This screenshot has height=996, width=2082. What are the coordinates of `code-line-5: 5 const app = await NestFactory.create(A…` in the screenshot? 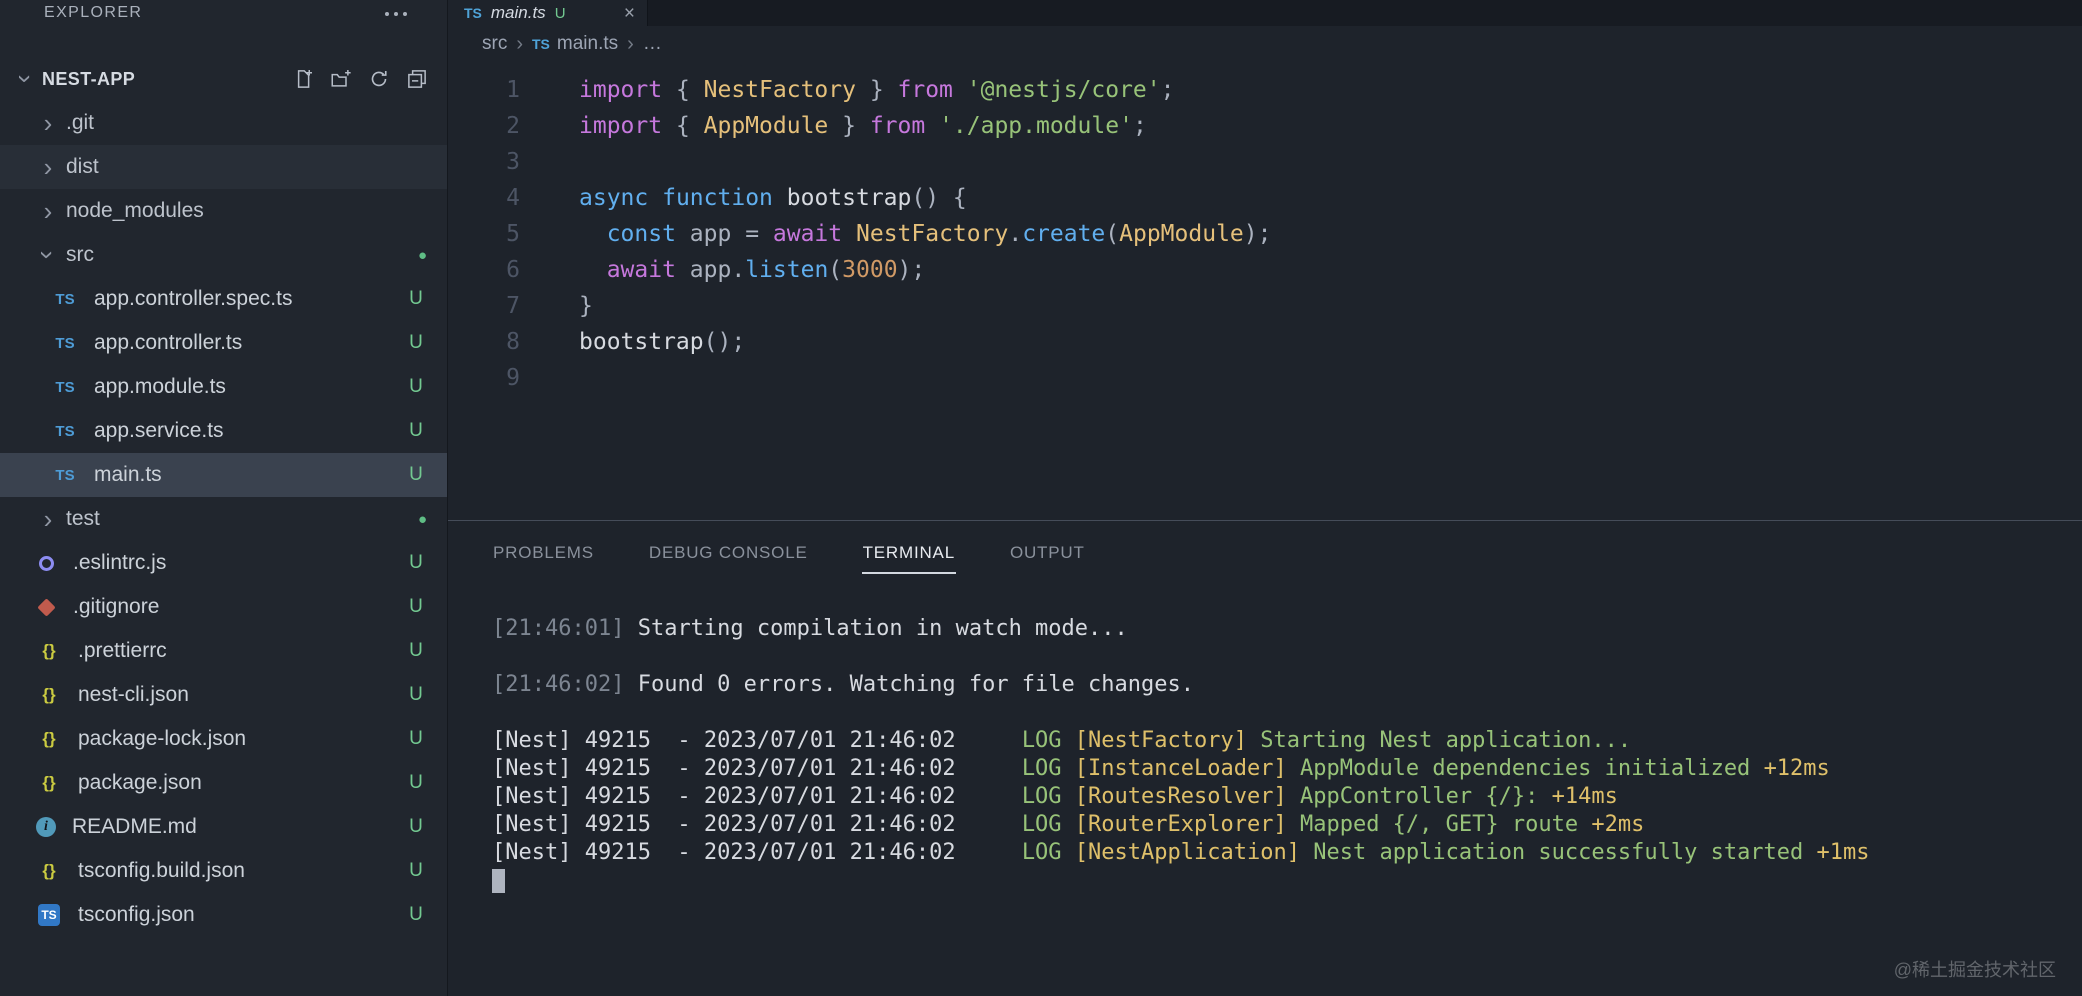 It's located at (1265, 234).